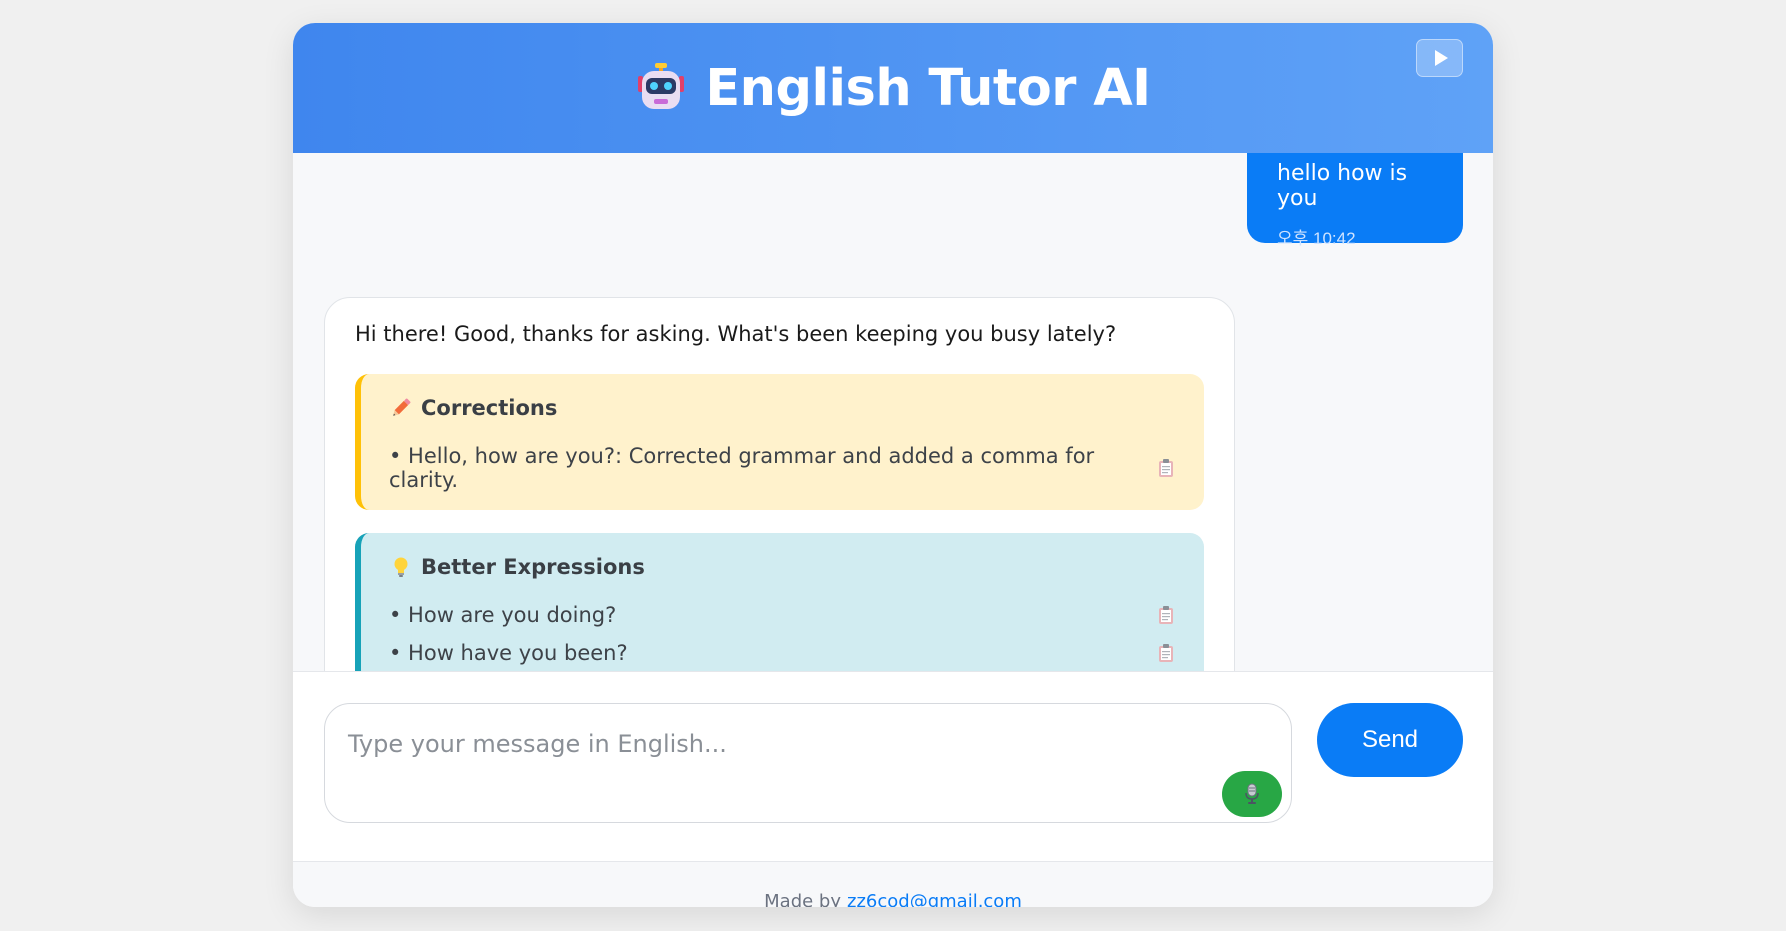 The width and height of the screenshot is (1786, 931). I want to click on footer-prefix: Made by, so click(803, 899).